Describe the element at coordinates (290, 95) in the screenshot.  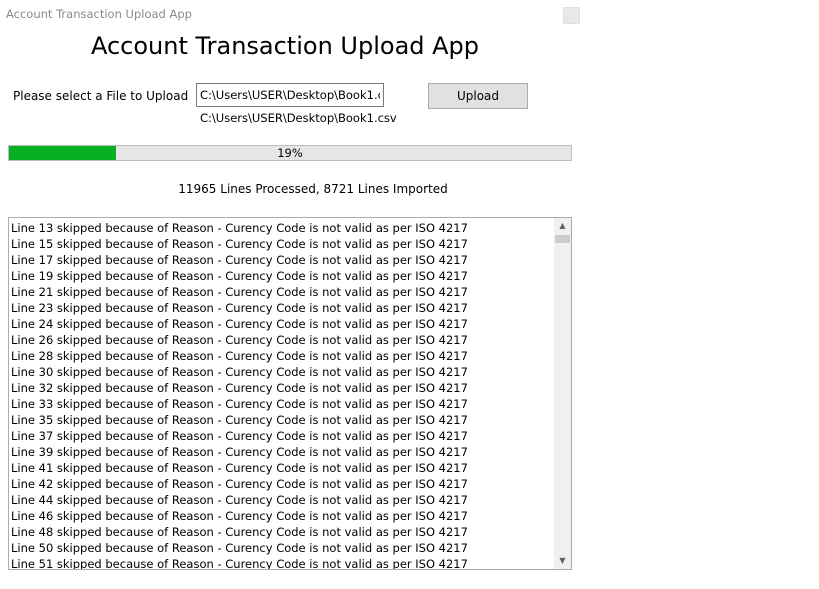
I see `file-path-input` at that location.